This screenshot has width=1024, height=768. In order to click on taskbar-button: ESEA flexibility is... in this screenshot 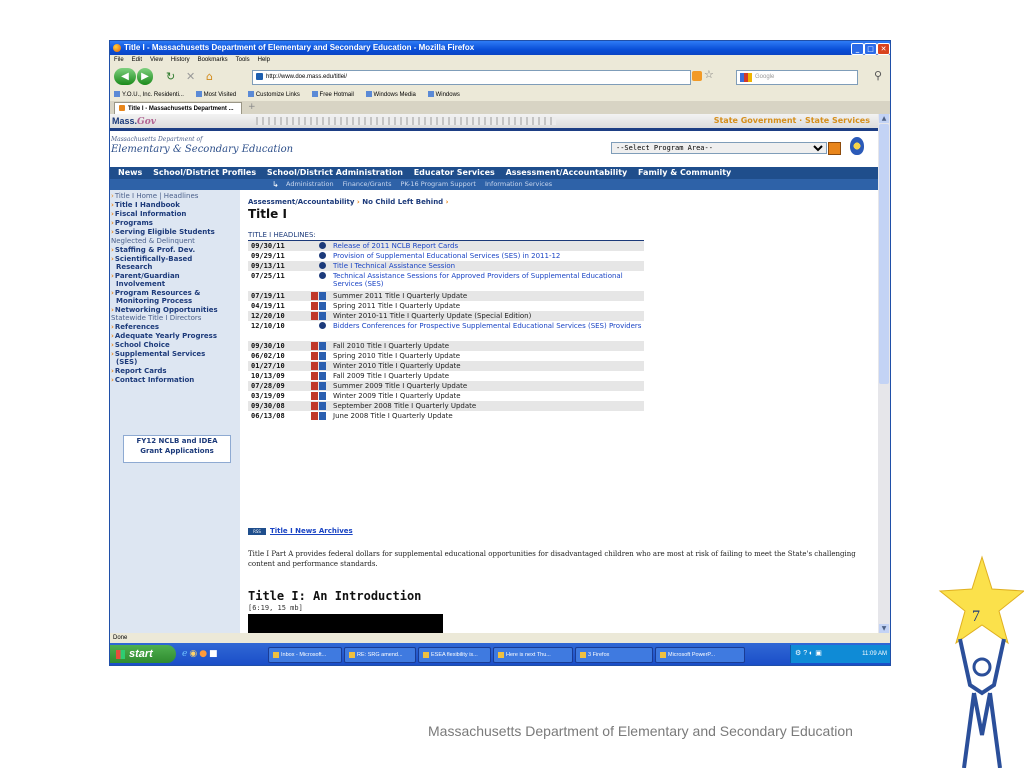, I will do `click(454, 655)`.